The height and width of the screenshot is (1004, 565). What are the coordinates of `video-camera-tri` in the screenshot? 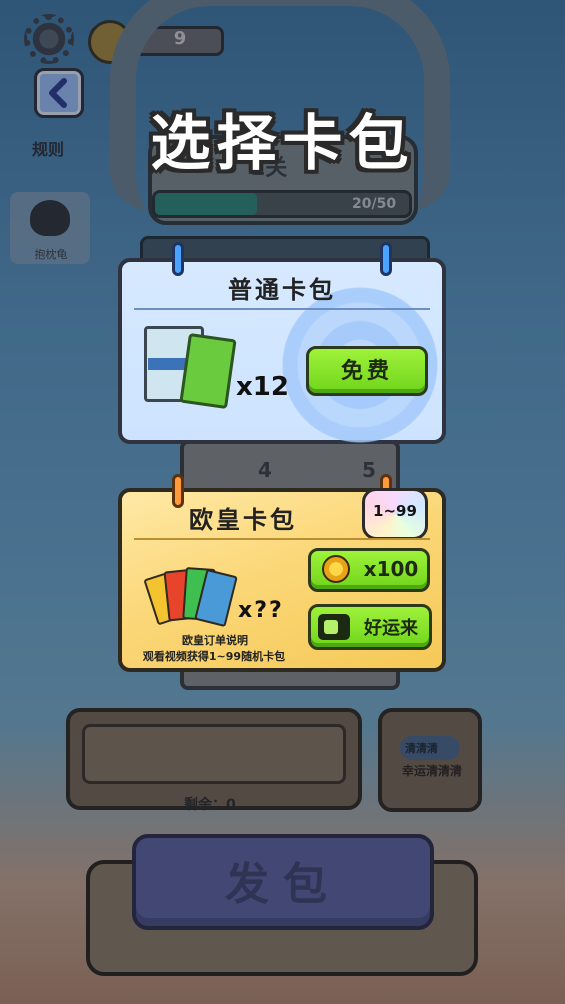 It's located at (343, 627).